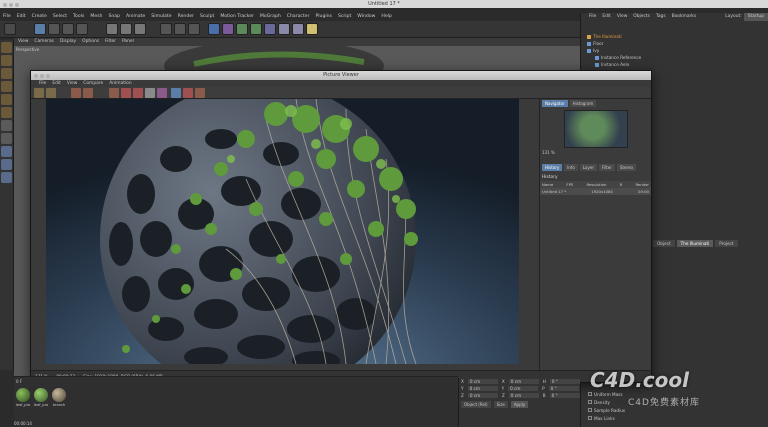 This screenshot has width=768, height=427. I want to click on om-menu-objects: Objects, so click(641, 17).